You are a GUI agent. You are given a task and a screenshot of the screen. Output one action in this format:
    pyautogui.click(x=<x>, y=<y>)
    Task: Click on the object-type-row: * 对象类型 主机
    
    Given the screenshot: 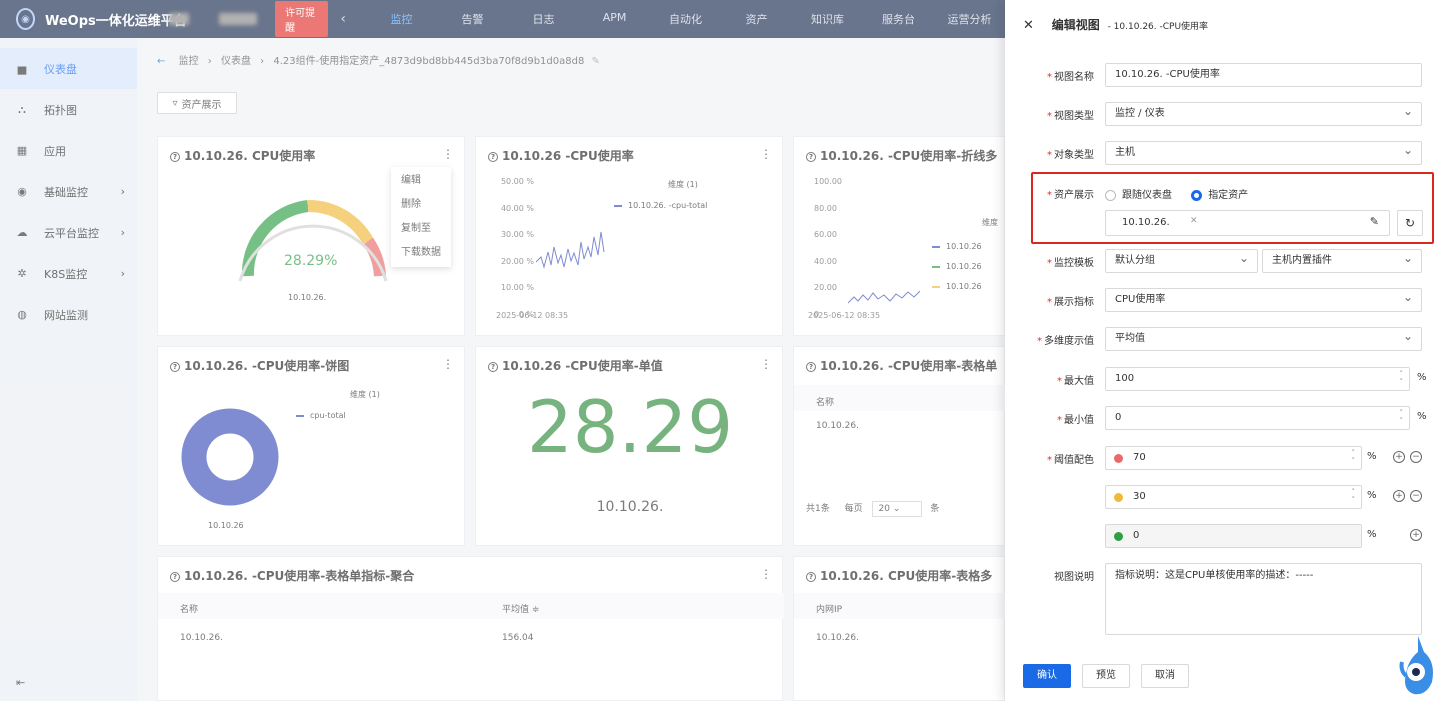 What is the action you would take?
    pyautogui.click(x=1222, y=152)
    